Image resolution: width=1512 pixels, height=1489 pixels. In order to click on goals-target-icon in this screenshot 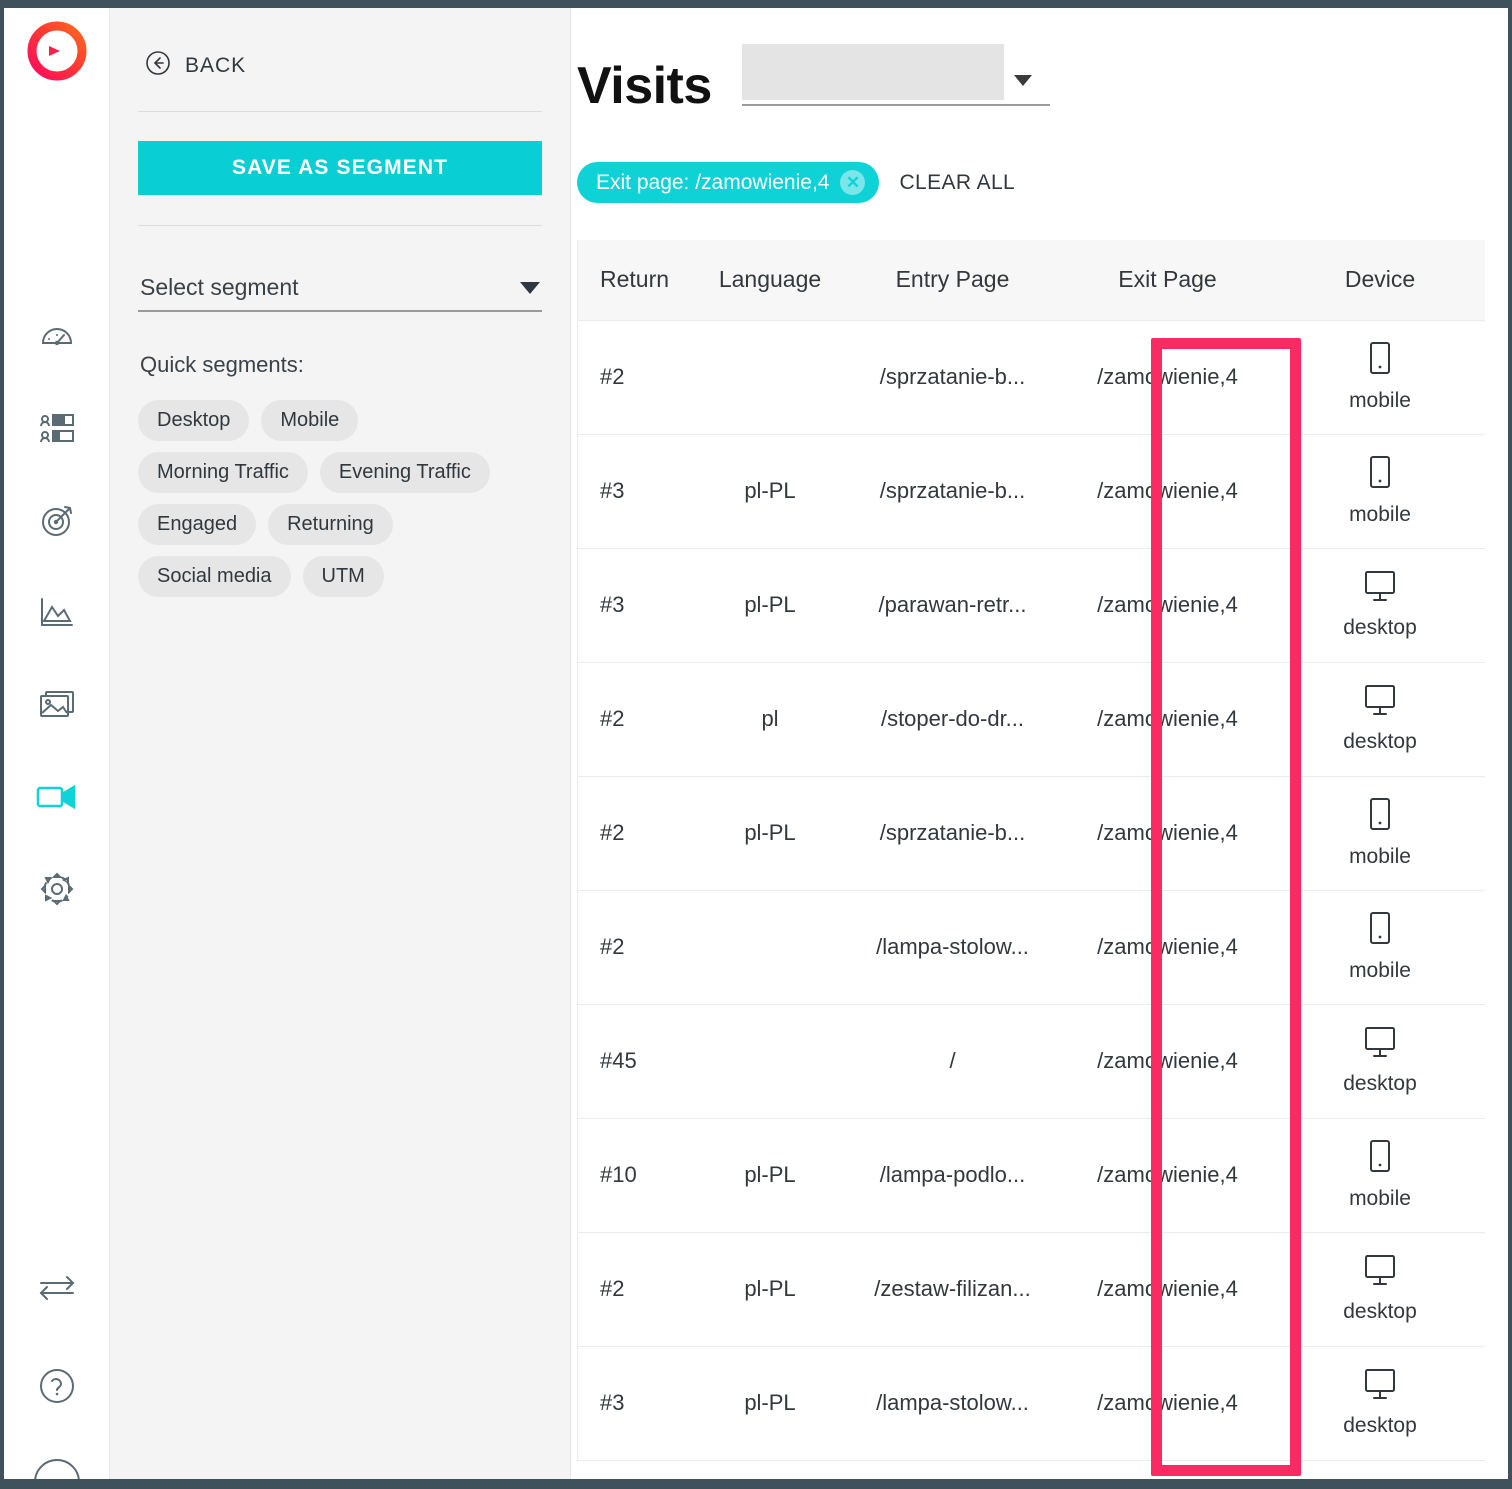, I will do `click(57, 521)`.